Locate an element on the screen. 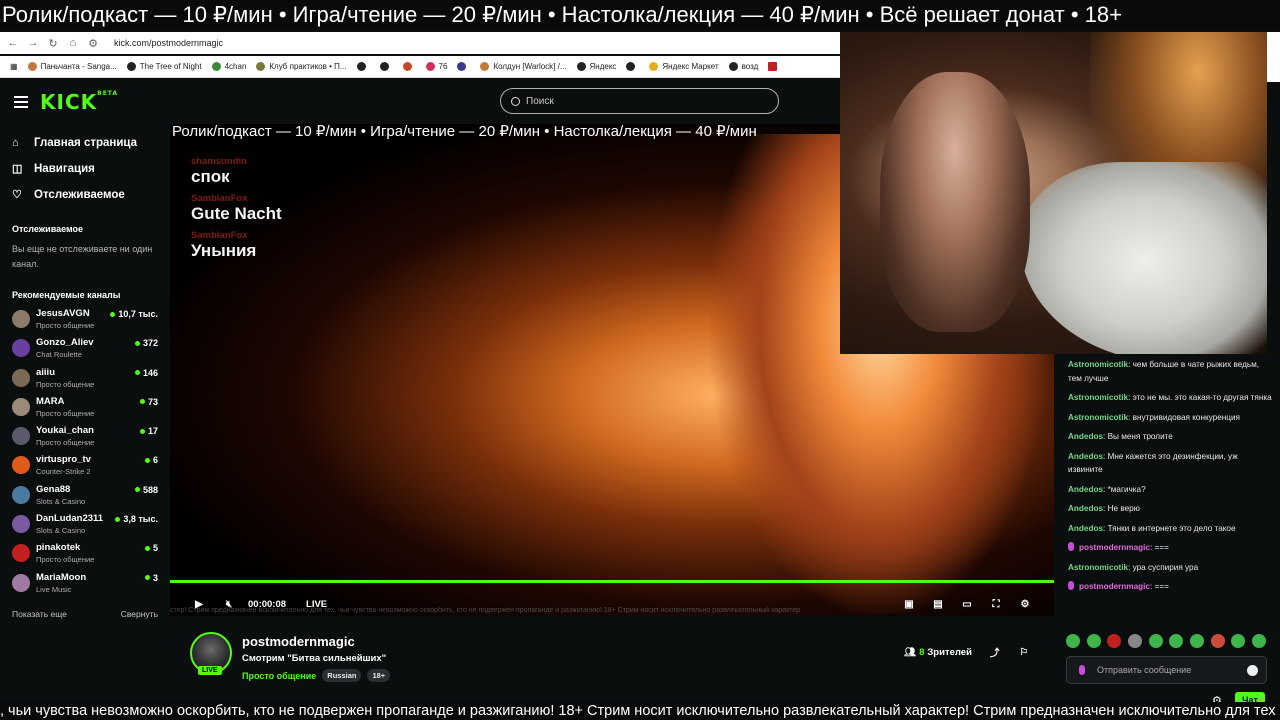 This screenshot has width=1280, height=720. home-browser-icon: ⌂ is located at coordinates (73, 43).